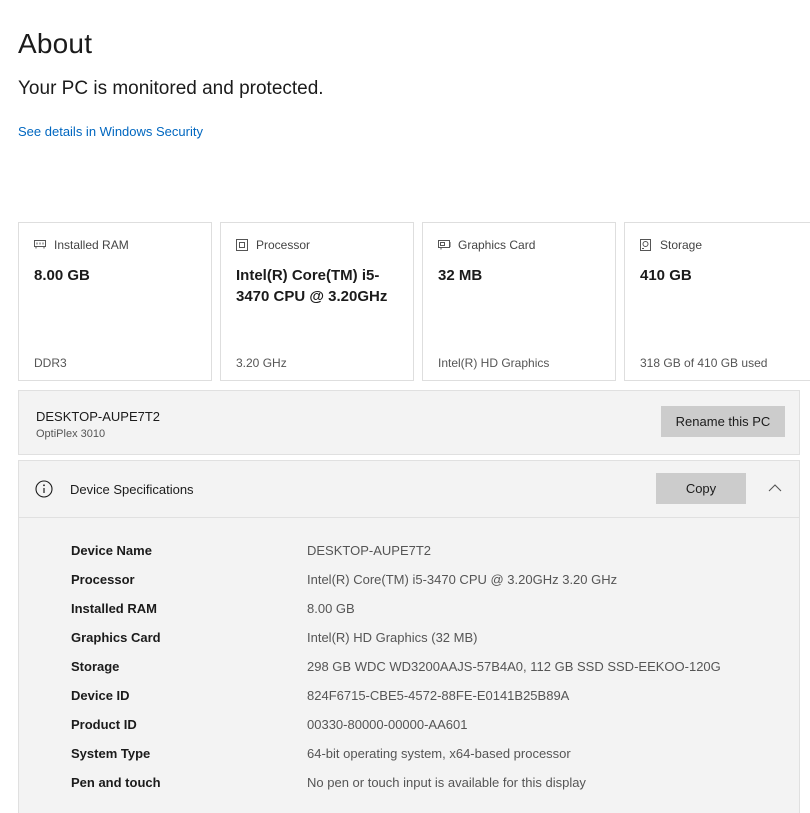 This screenshot has height=813, width=810. What do you see at coordinates (261, 363) in the screenshot?
I see `card-footer: 3.20 GHz` at bounding box center [261, 363].